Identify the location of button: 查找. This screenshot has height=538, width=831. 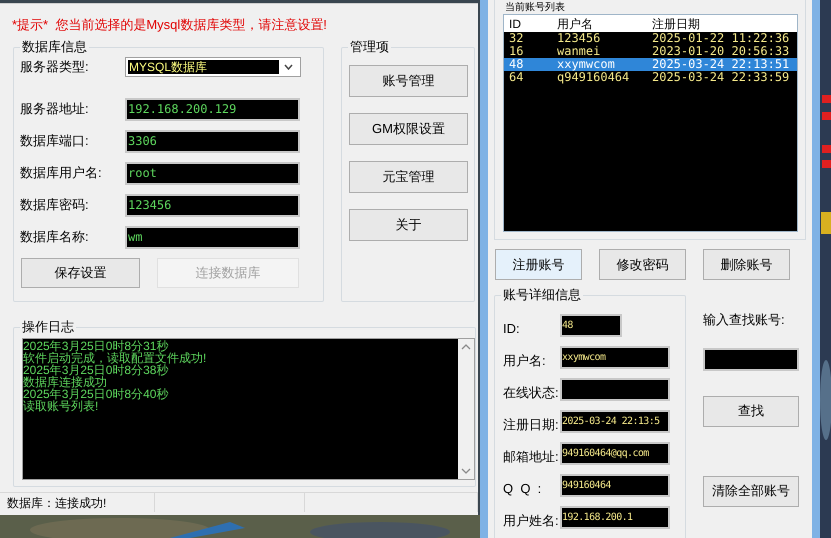
(751, 411).